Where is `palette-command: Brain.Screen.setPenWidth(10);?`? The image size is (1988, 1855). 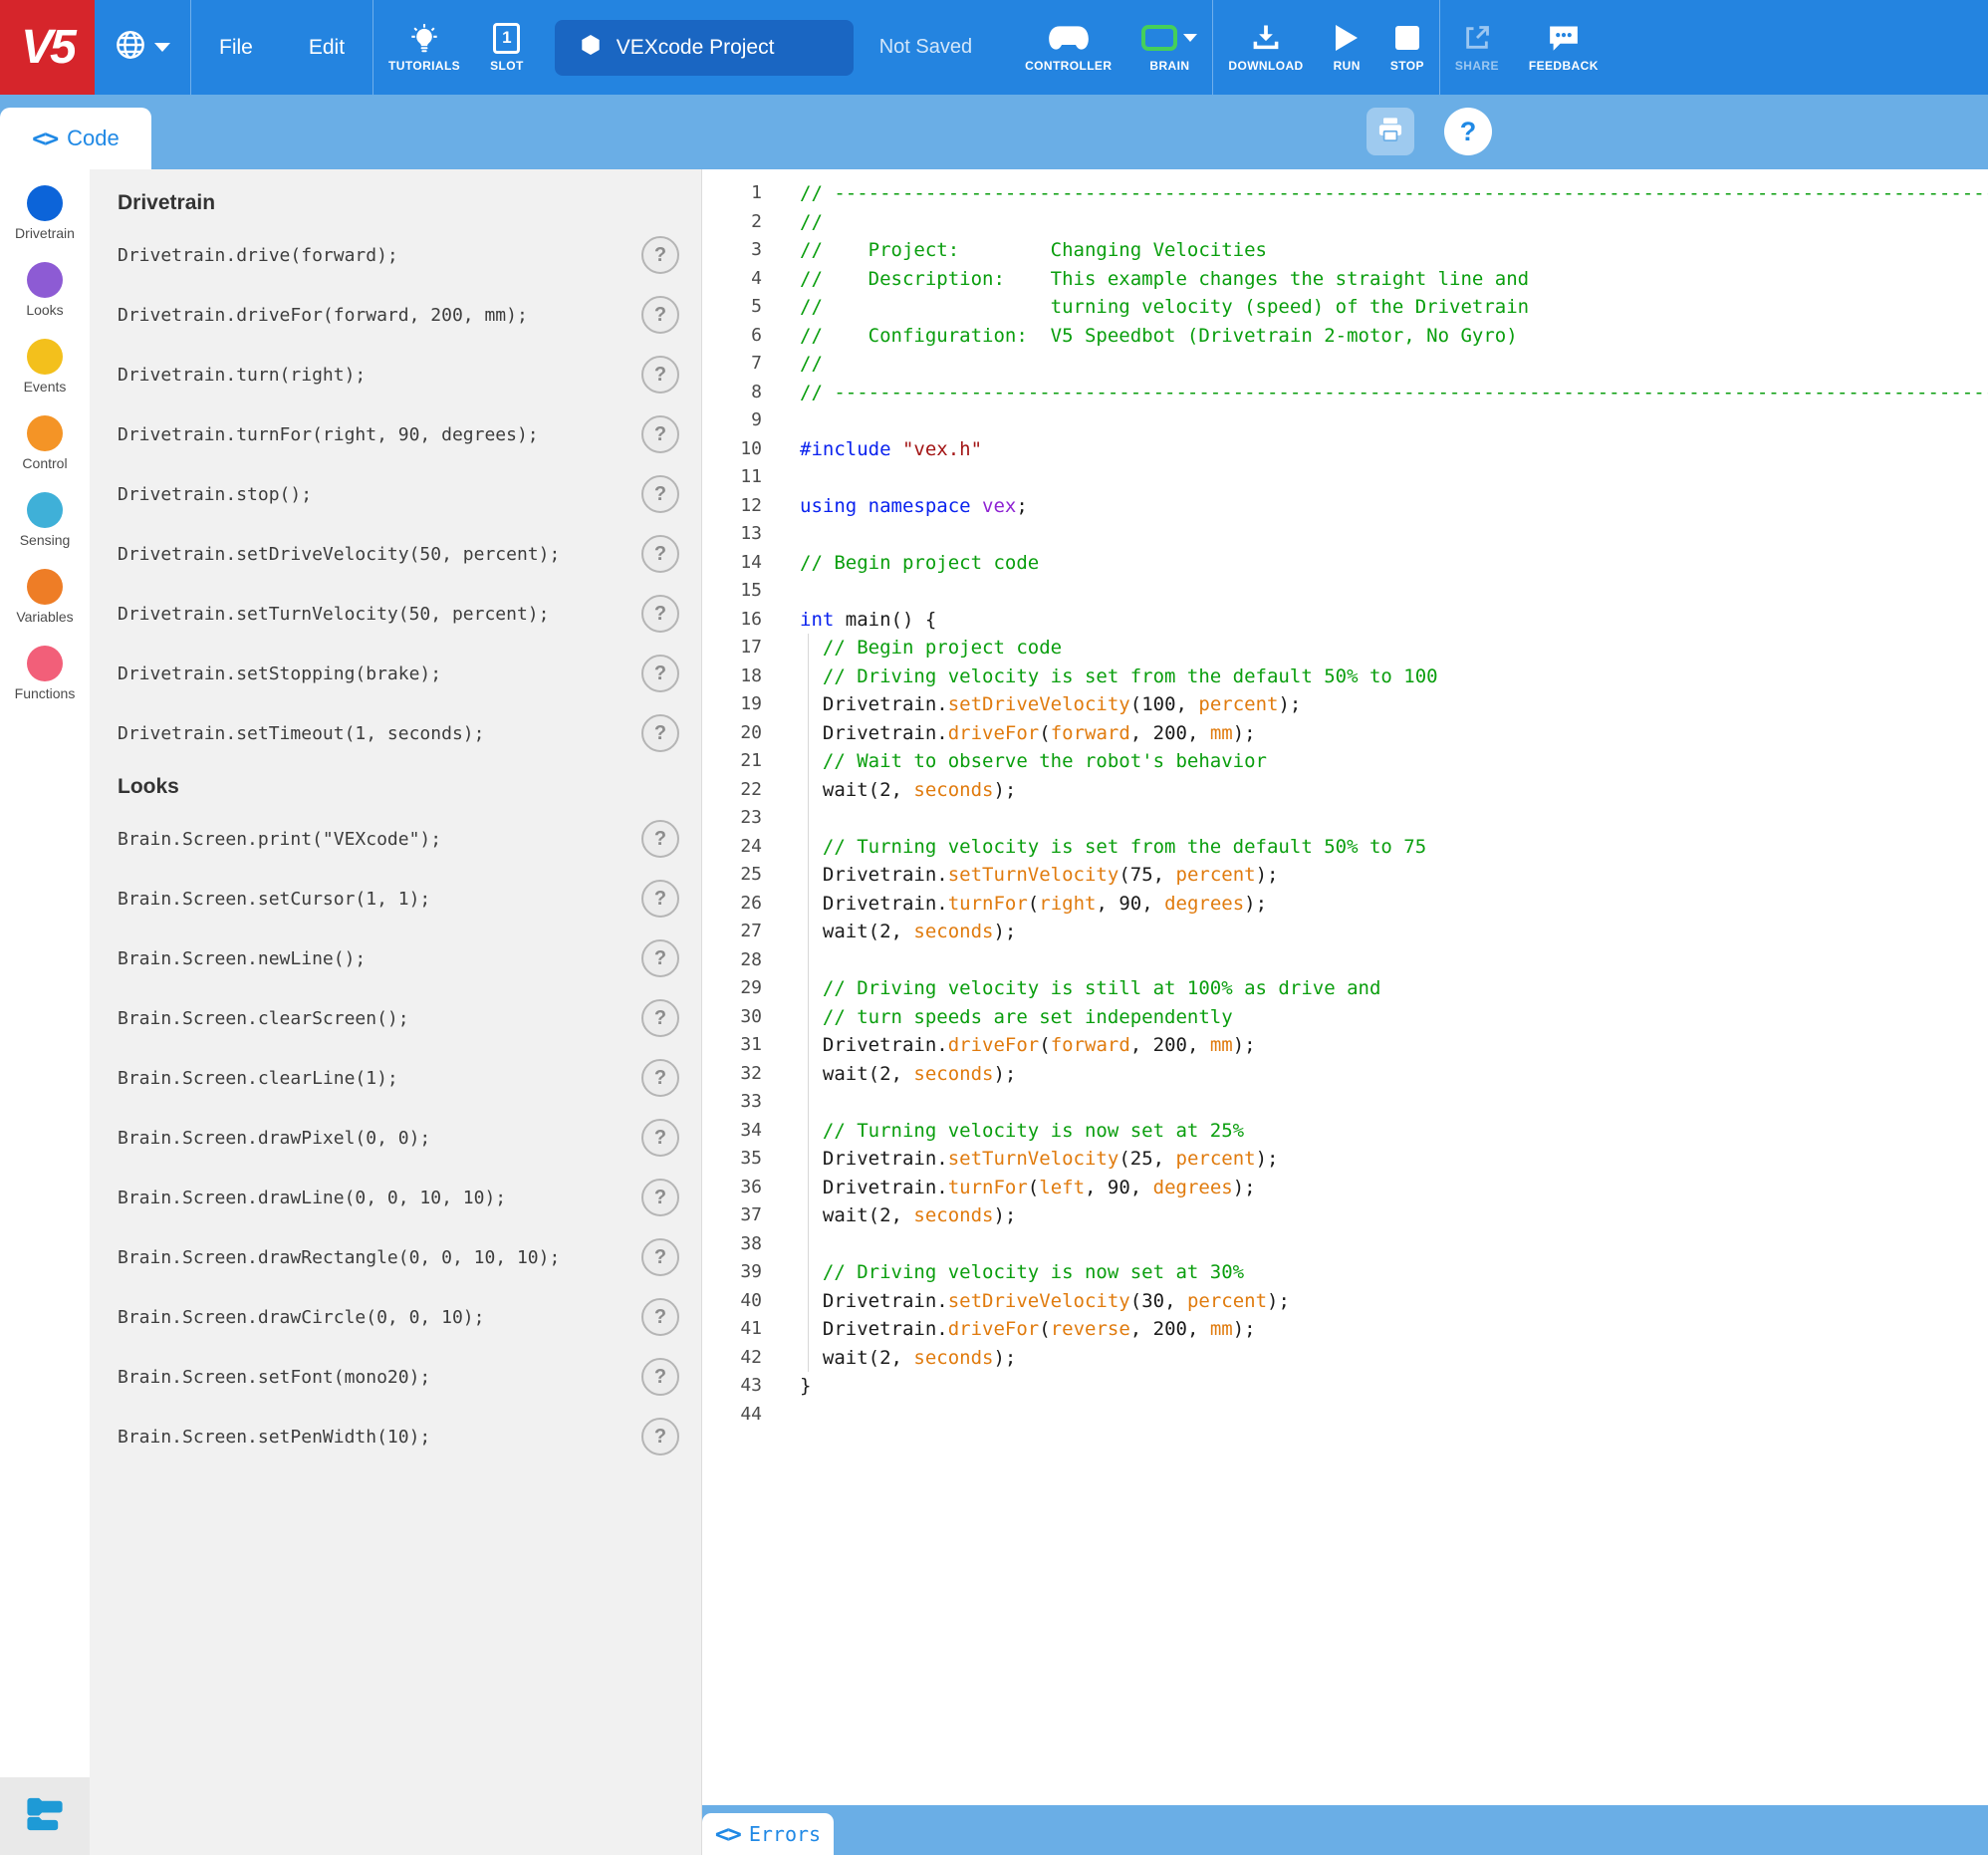
palette-command: Brain.Screen.setPenWidth(10);? is located at coordinates (409, 1436).